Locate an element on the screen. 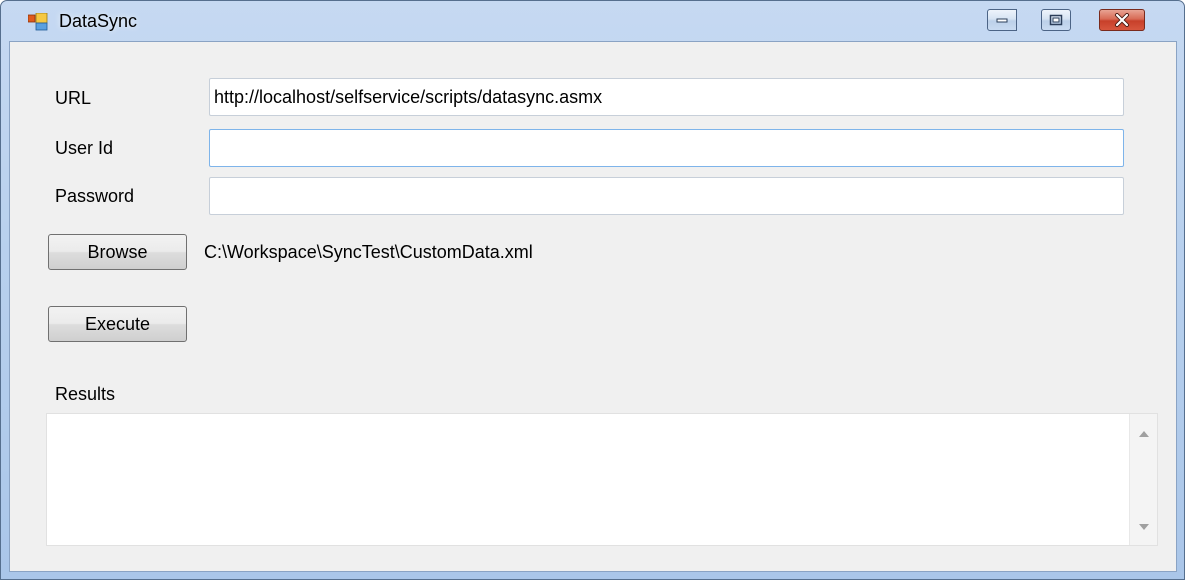 The height and width of the screenshot is (580, 1185). window-title: DataSync is located at coordinates (98, 21).